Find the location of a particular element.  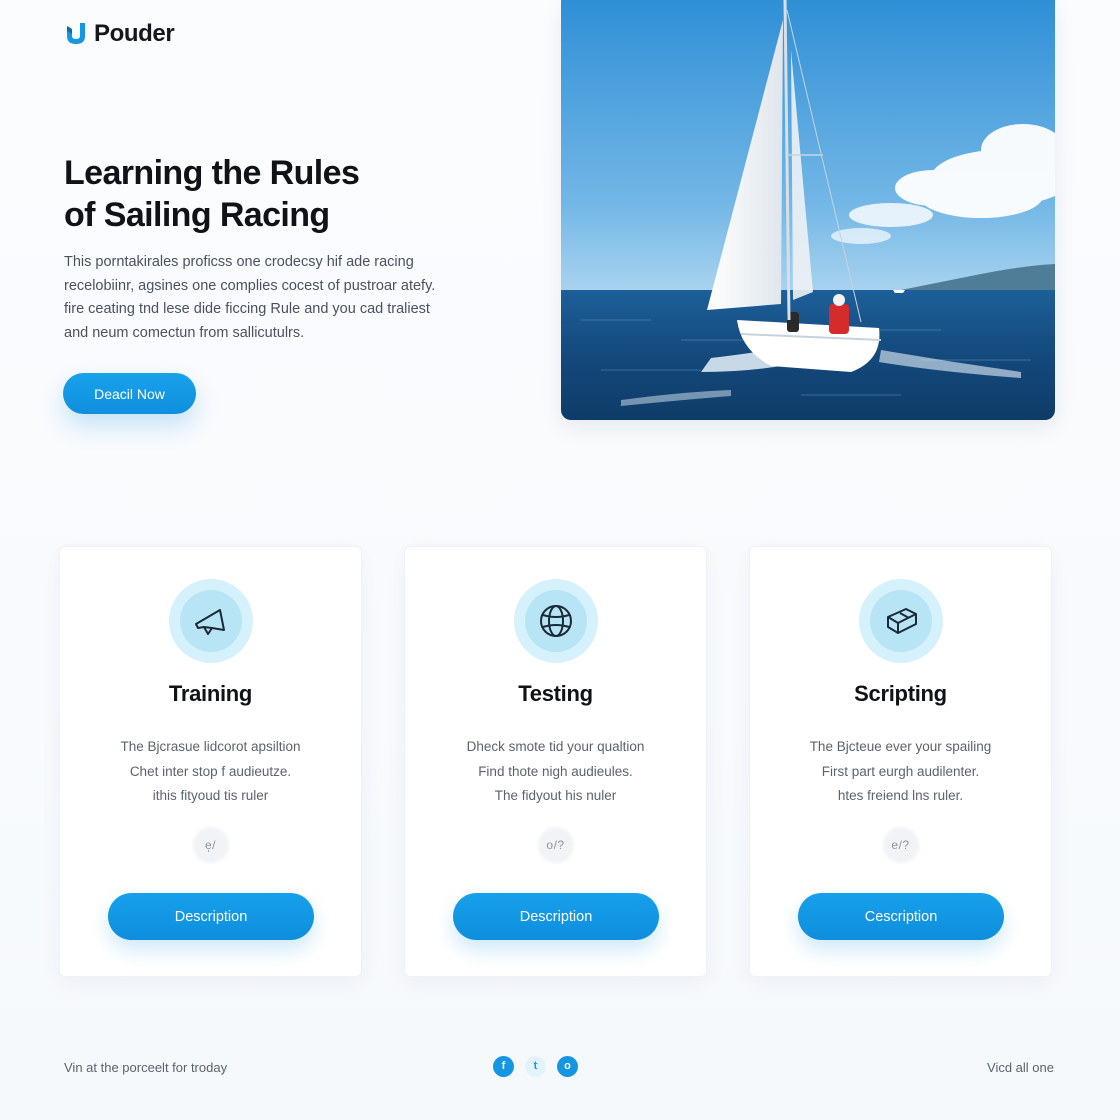

twitter-icon: t is located at coordinates (535, 1066).